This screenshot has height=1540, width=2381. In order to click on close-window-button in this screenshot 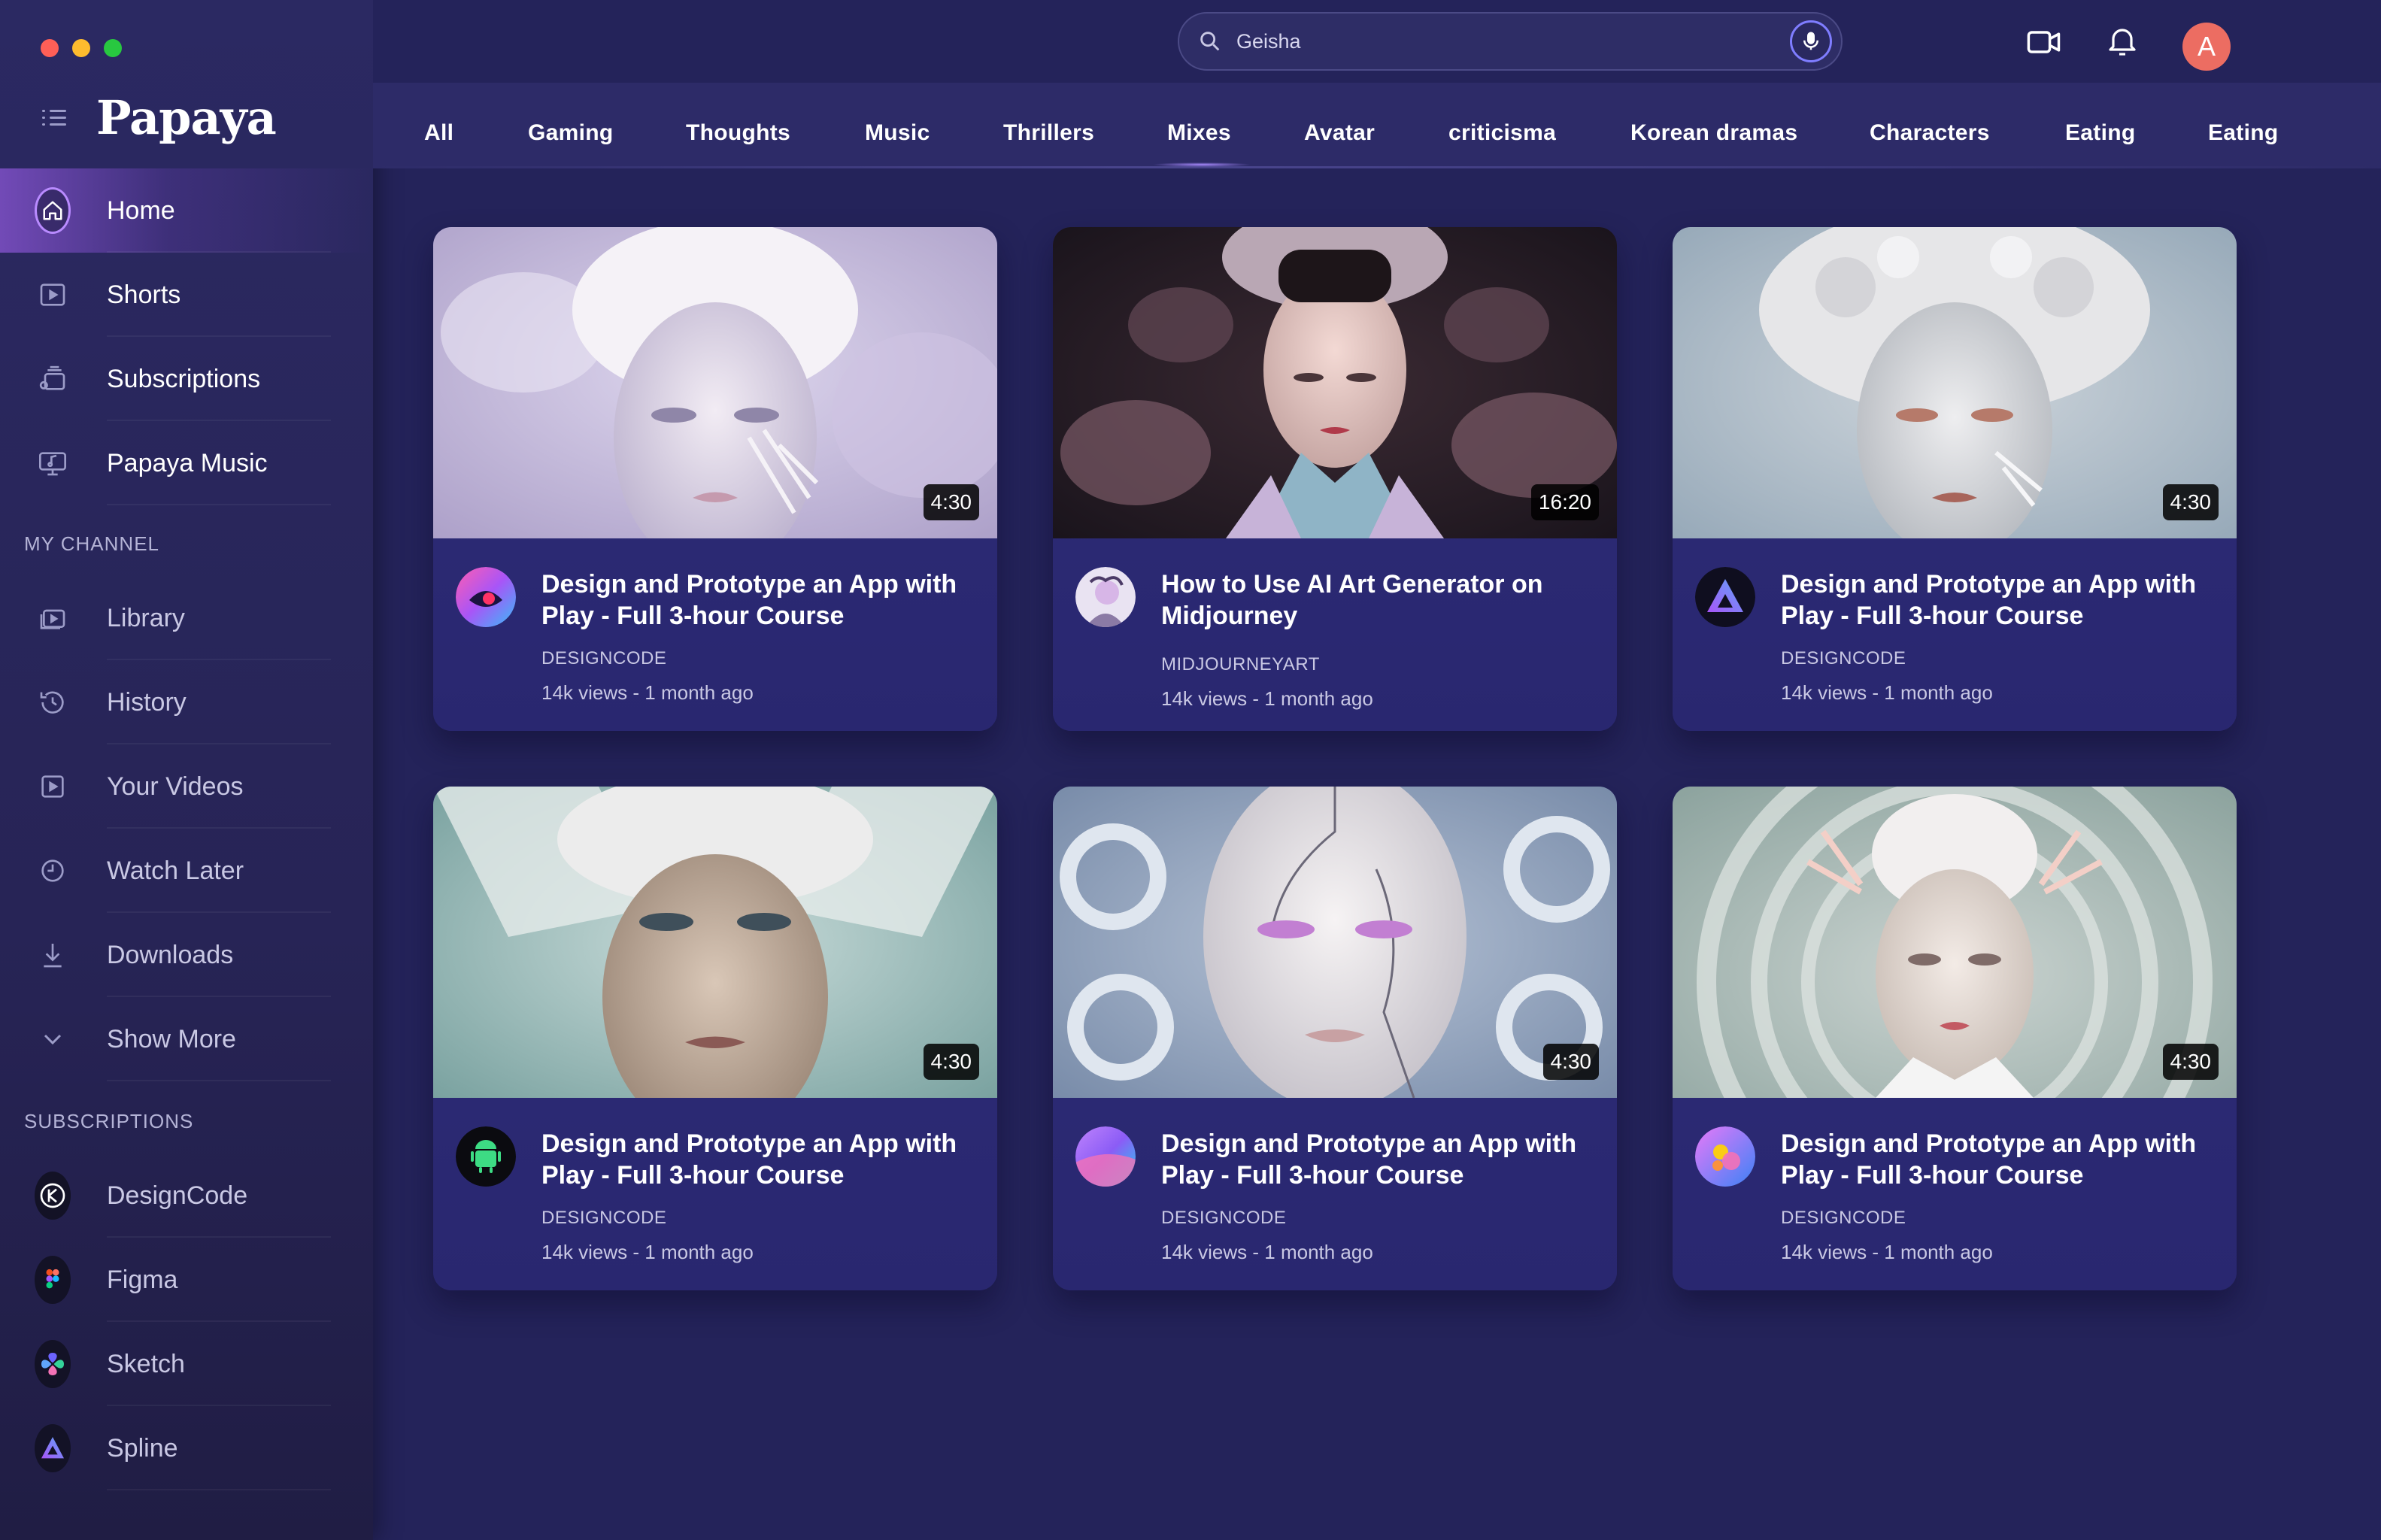, I will do `click(50, 48)`.